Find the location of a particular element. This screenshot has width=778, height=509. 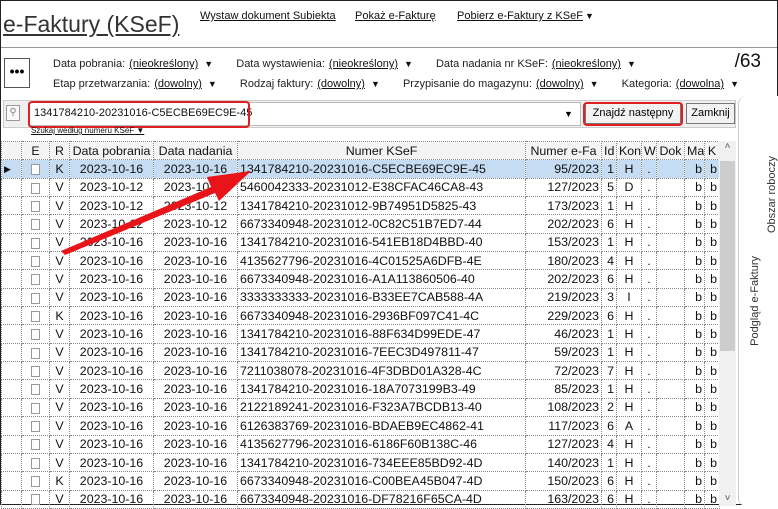

arrow-icon is located at coordinates (156, 213).